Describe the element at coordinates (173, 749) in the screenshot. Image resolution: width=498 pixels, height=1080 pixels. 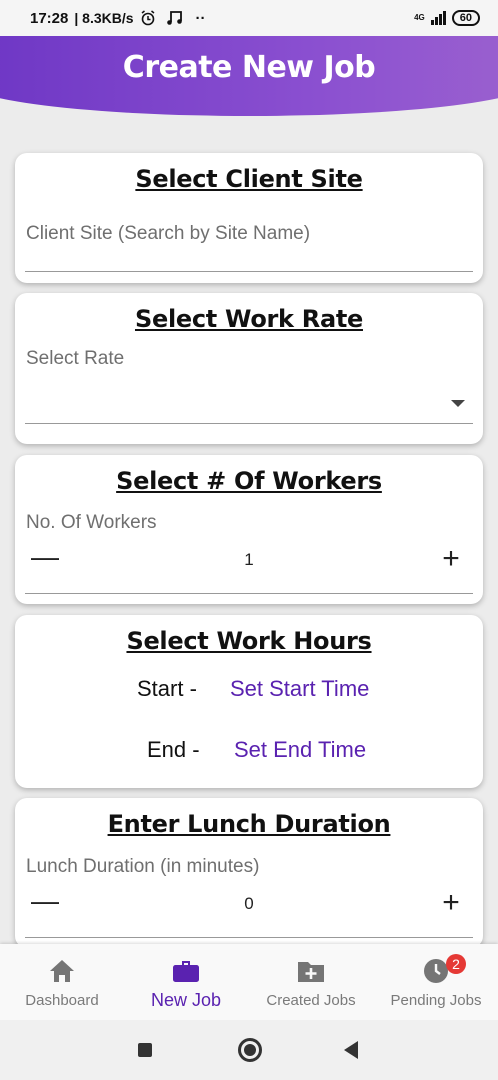
I see `end-label: End -` at that location.